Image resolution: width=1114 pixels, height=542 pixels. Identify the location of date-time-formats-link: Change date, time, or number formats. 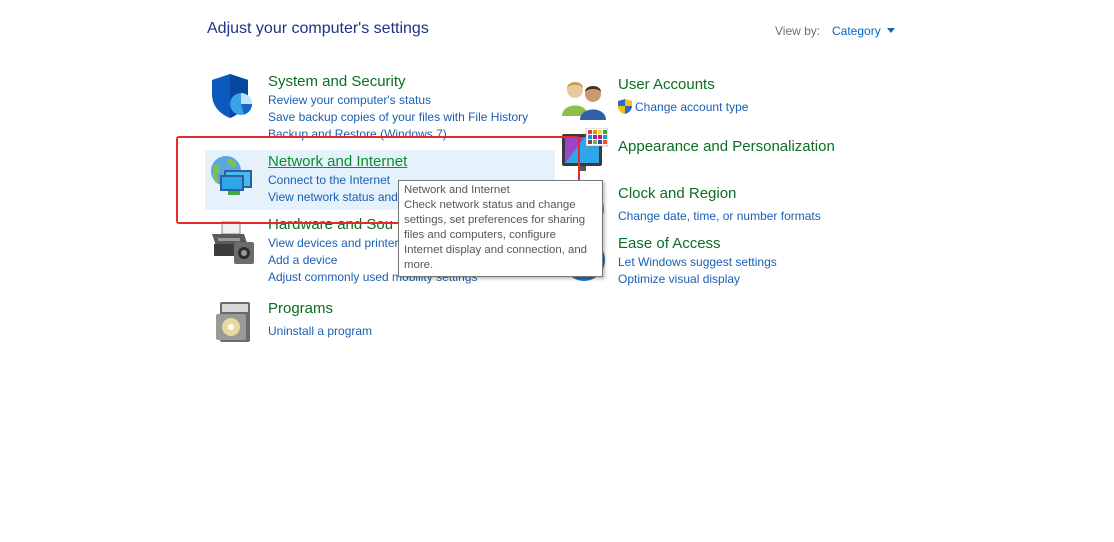
(719, 216).